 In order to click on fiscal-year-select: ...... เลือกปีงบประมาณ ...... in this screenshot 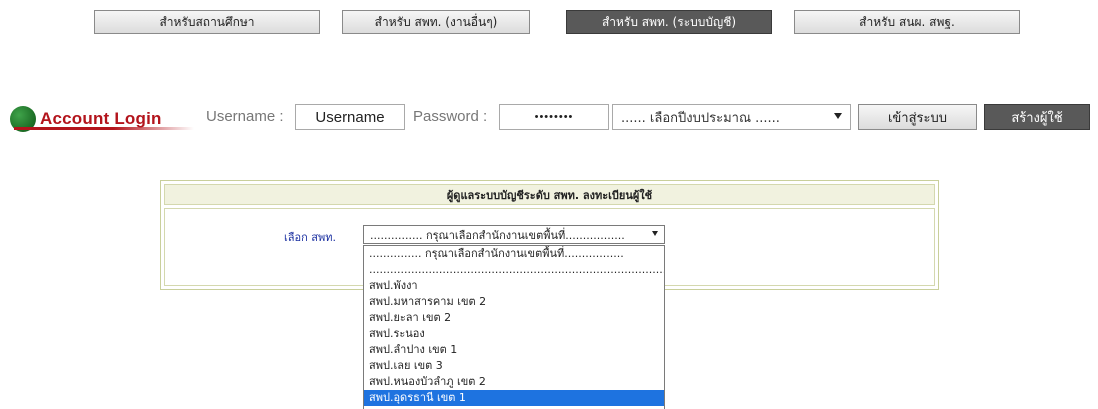, I will do `click(731, 117)`.